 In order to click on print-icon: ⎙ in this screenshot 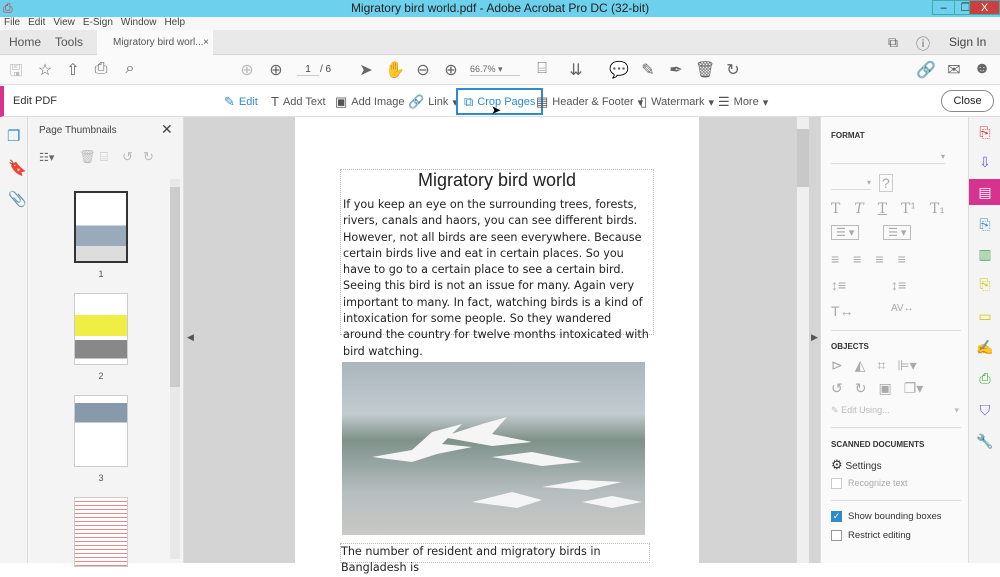, I will do `click(101, 69)`.